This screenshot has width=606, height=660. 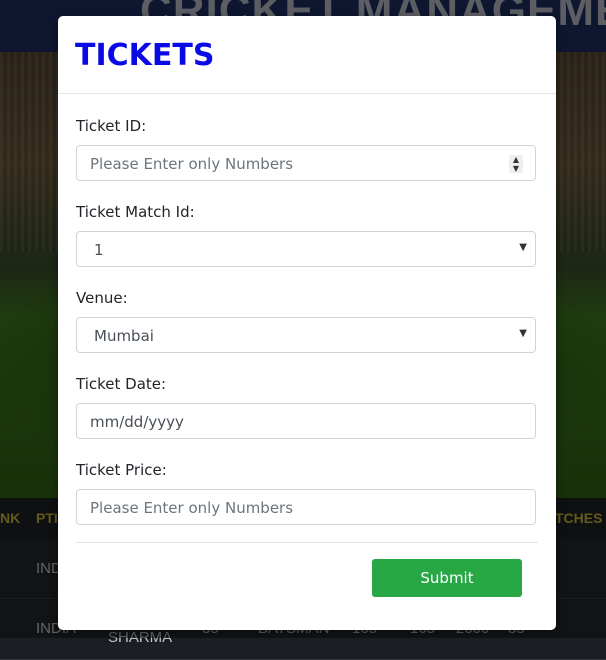 What do you see at coordinates (192, 164) in the screenshot?
I see `ticket-id-placeholder: Please Enter only Numbers` at bounding box center [192, 164].